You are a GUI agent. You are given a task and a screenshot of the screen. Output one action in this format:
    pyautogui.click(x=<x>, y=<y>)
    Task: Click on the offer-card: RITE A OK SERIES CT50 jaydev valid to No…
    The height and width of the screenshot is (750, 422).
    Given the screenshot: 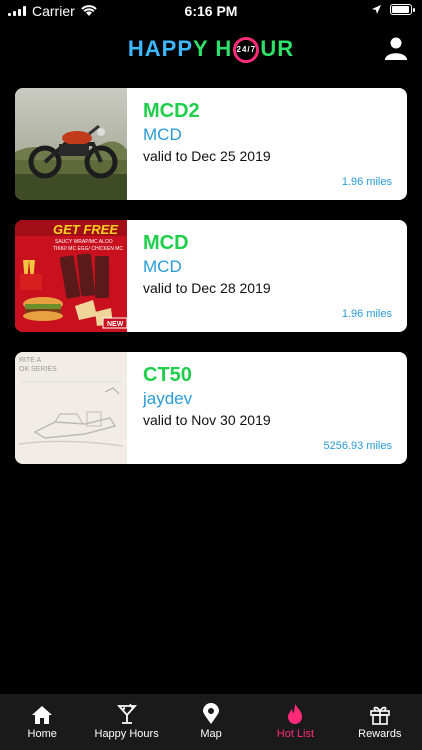 What is the action you would take?
    pyautogui.click(x=211, y=408)
    